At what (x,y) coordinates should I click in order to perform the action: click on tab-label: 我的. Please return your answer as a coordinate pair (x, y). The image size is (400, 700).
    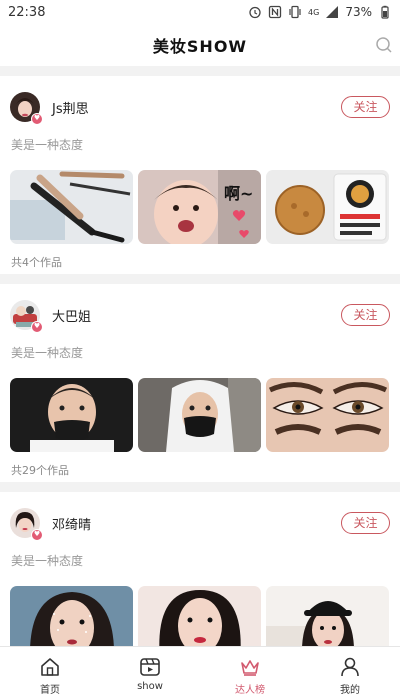
    Looking at the image, I should click on (350, 690).